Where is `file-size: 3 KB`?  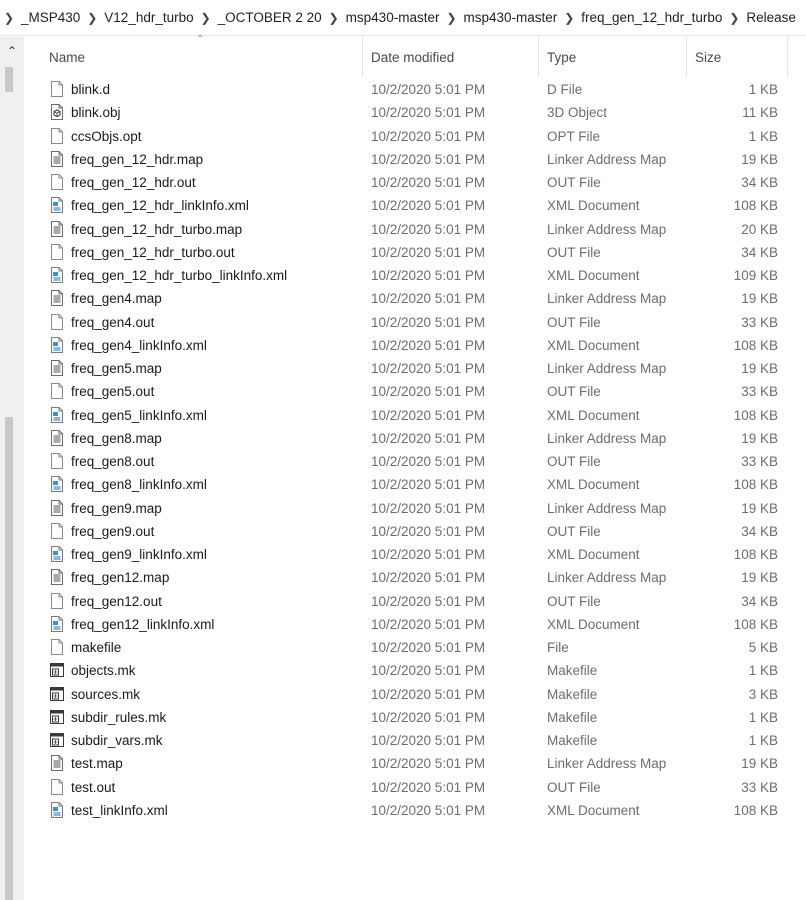
file-size: 3 KB is located at coordinates (763, 694).